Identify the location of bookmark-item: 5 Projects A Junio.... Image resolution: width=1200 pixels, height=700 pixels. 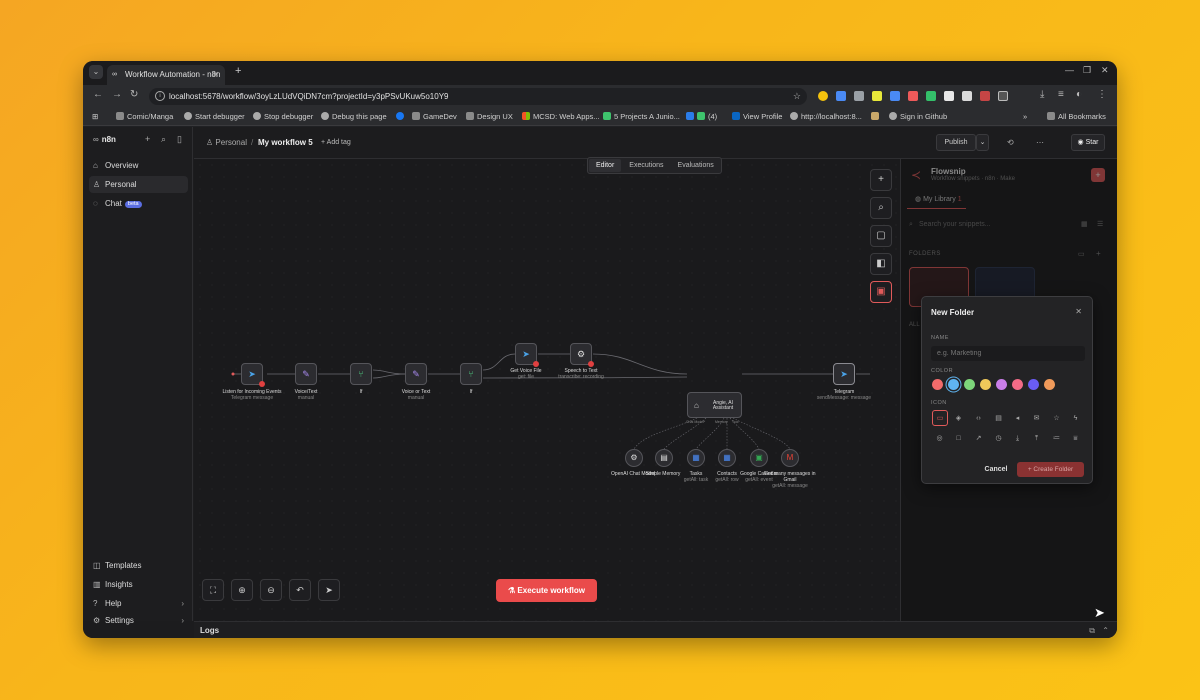
(641, 116).